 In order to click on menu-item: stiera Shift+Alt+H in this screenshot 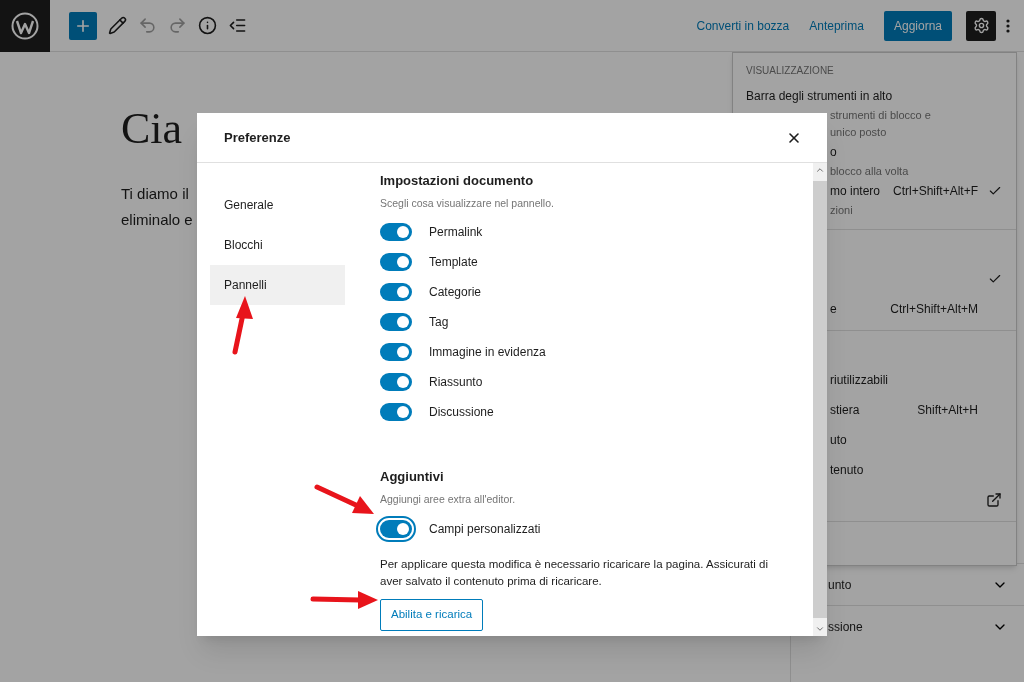, I will do `click(916, 410)`.